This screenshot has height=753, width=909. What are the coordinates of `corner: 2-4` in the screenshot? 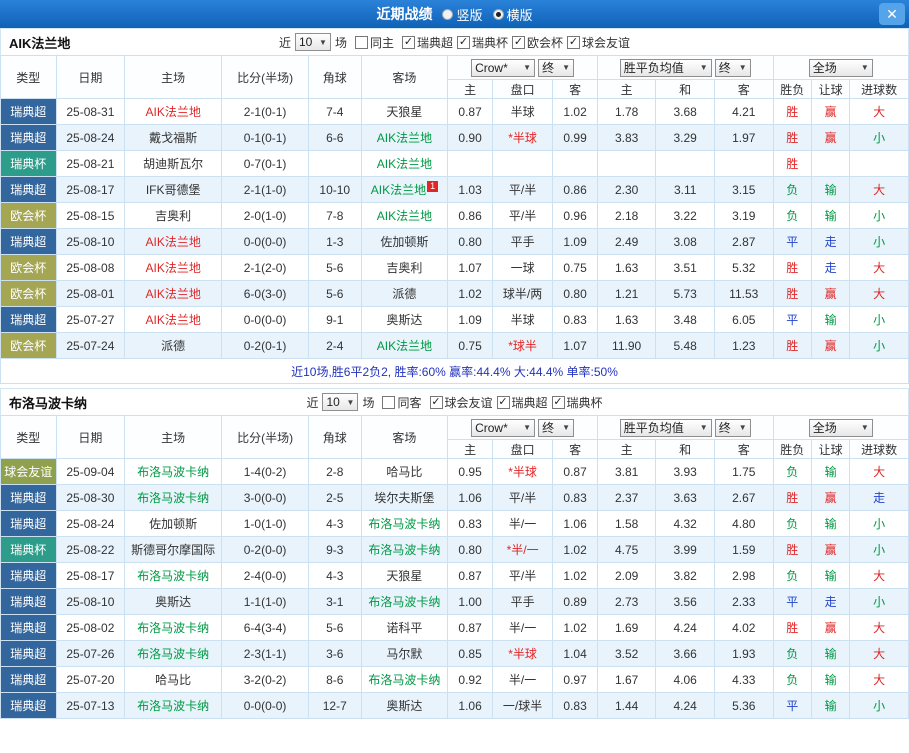 It's located at (335, 345).